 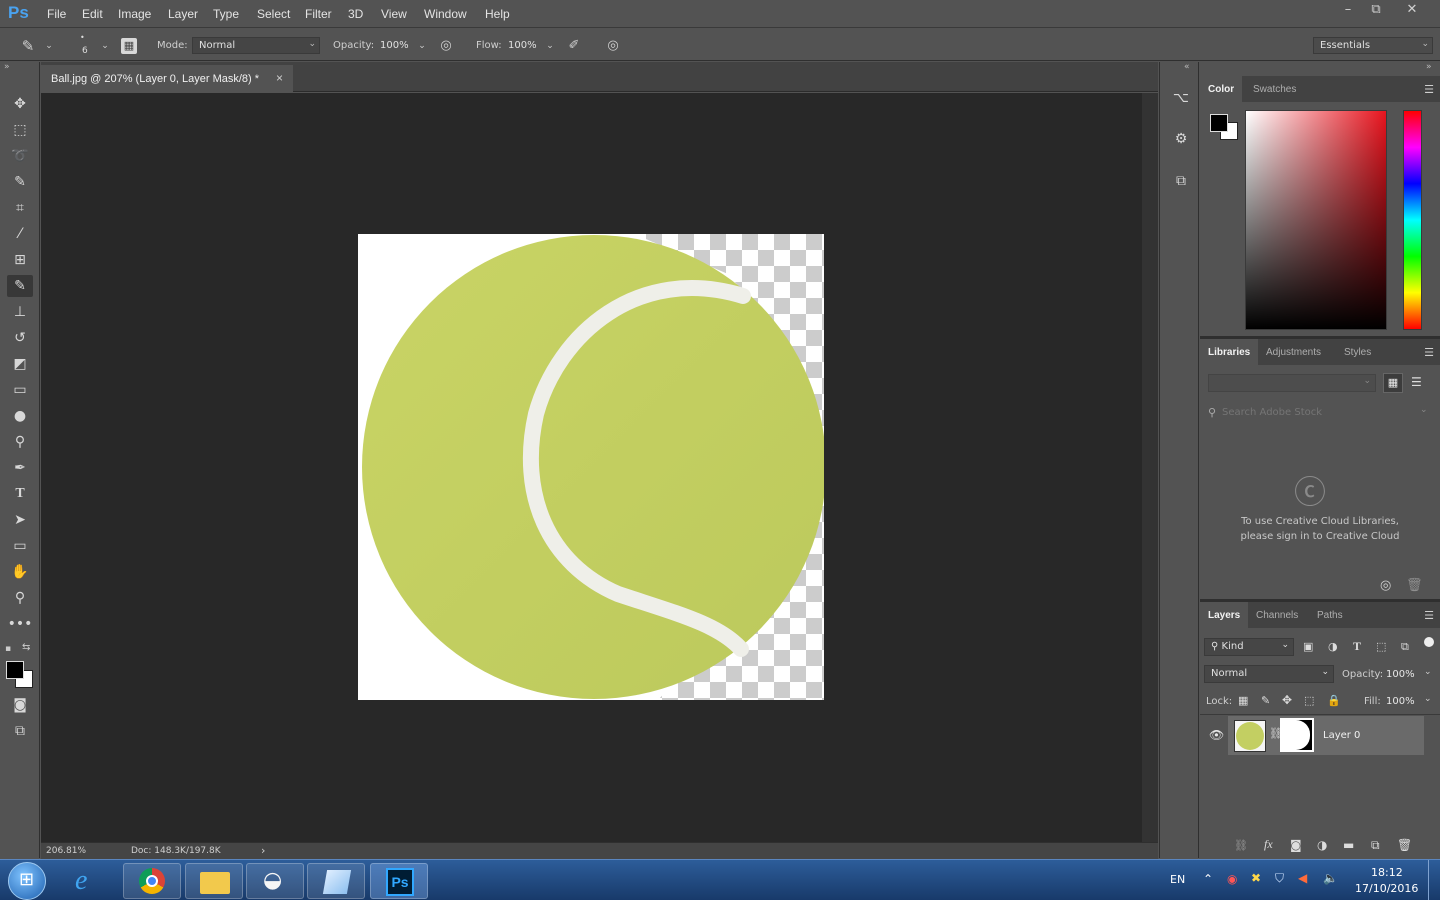 What do you see at coordinates (394, 45) in the screenshot?
I see `opacity-value: 100%` at bounding box center [394, 45].